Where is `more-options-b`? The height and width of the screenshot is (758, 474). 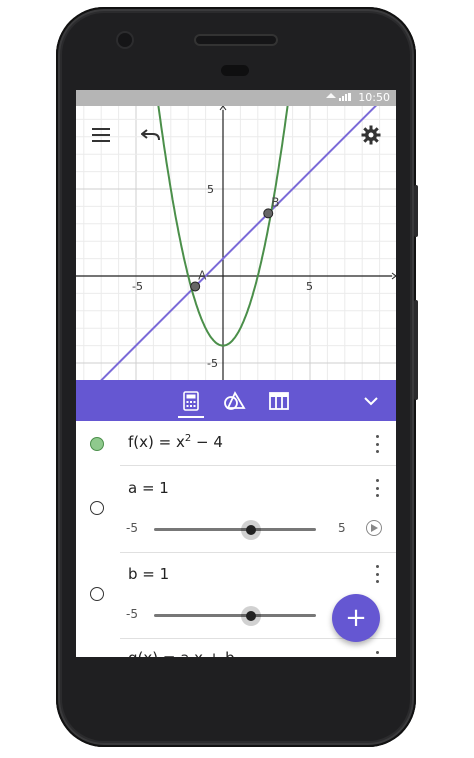
more-options-b is located at coordinates (377, 574).